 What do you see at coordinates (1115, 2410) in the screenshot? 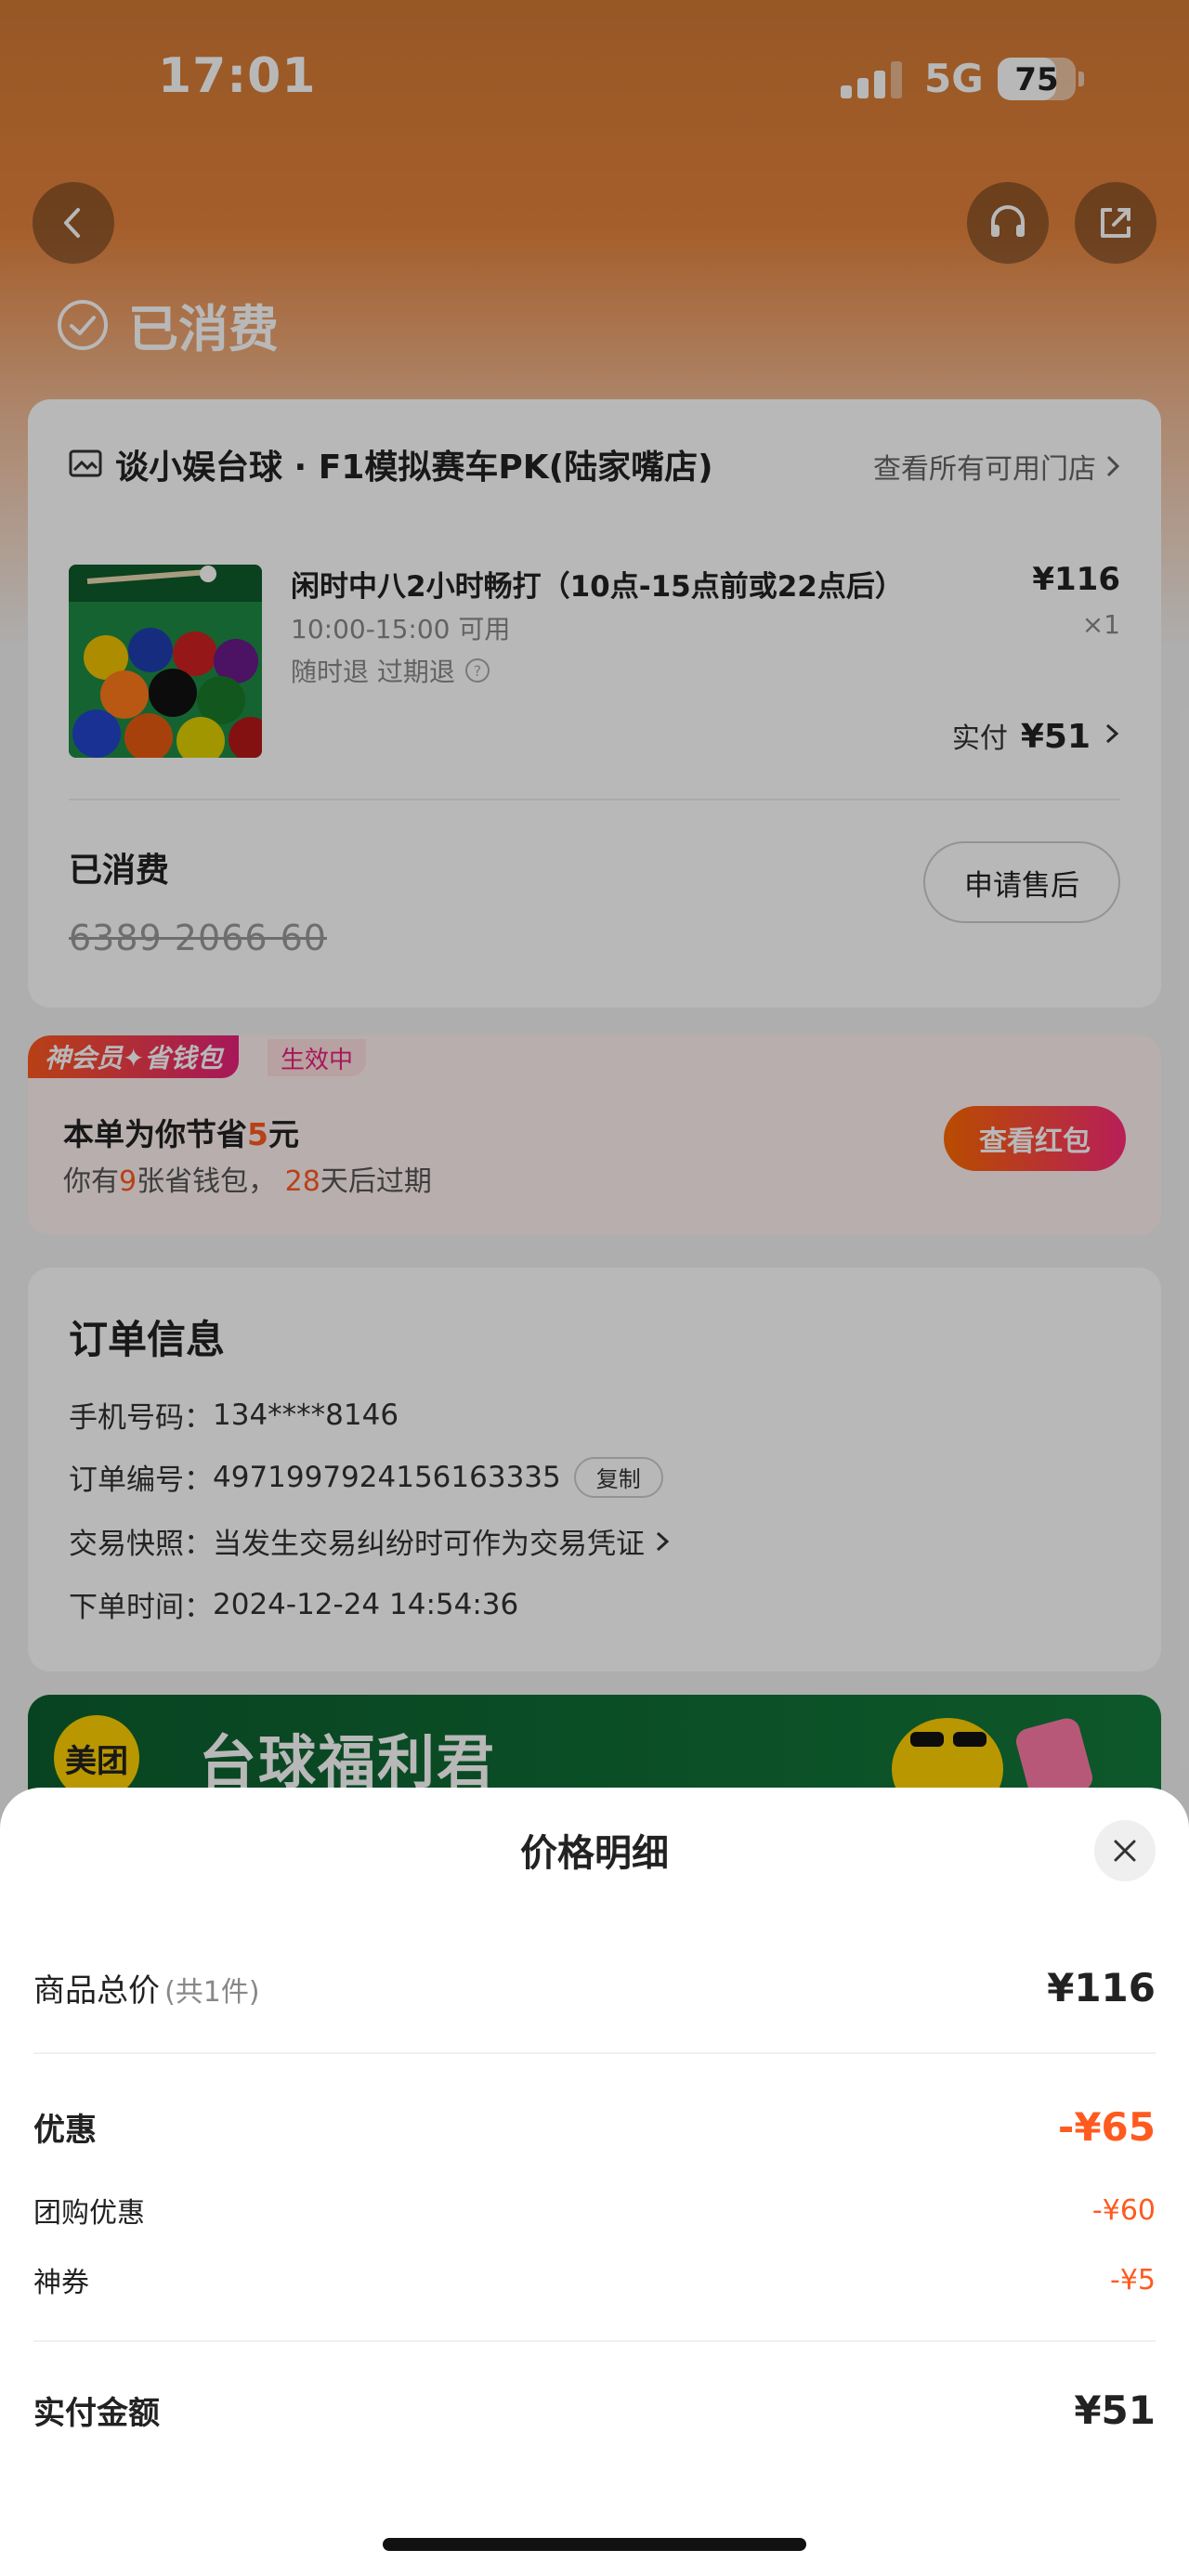
I see `paid-total-value: ¥51` at bounding box center [1115, 2410].